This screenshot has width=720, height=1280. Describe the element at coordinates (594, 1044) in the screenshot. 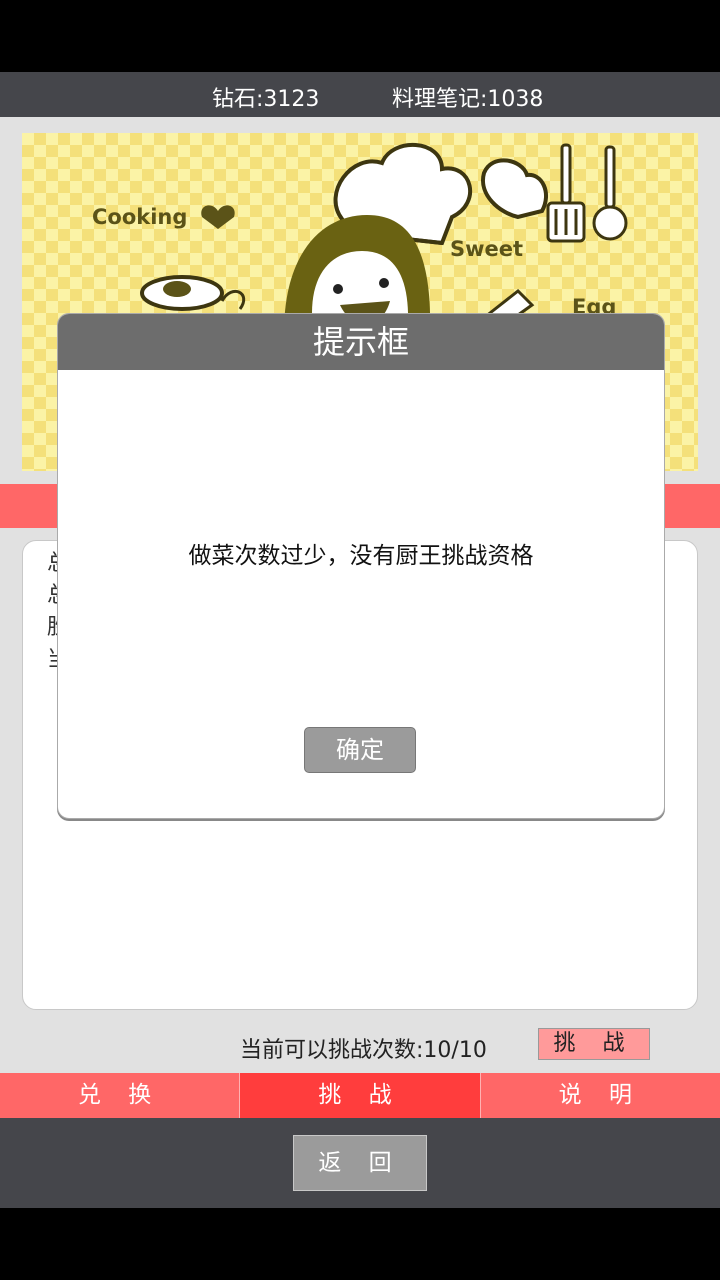

I see `challenge-button: 挑 战` at that location.